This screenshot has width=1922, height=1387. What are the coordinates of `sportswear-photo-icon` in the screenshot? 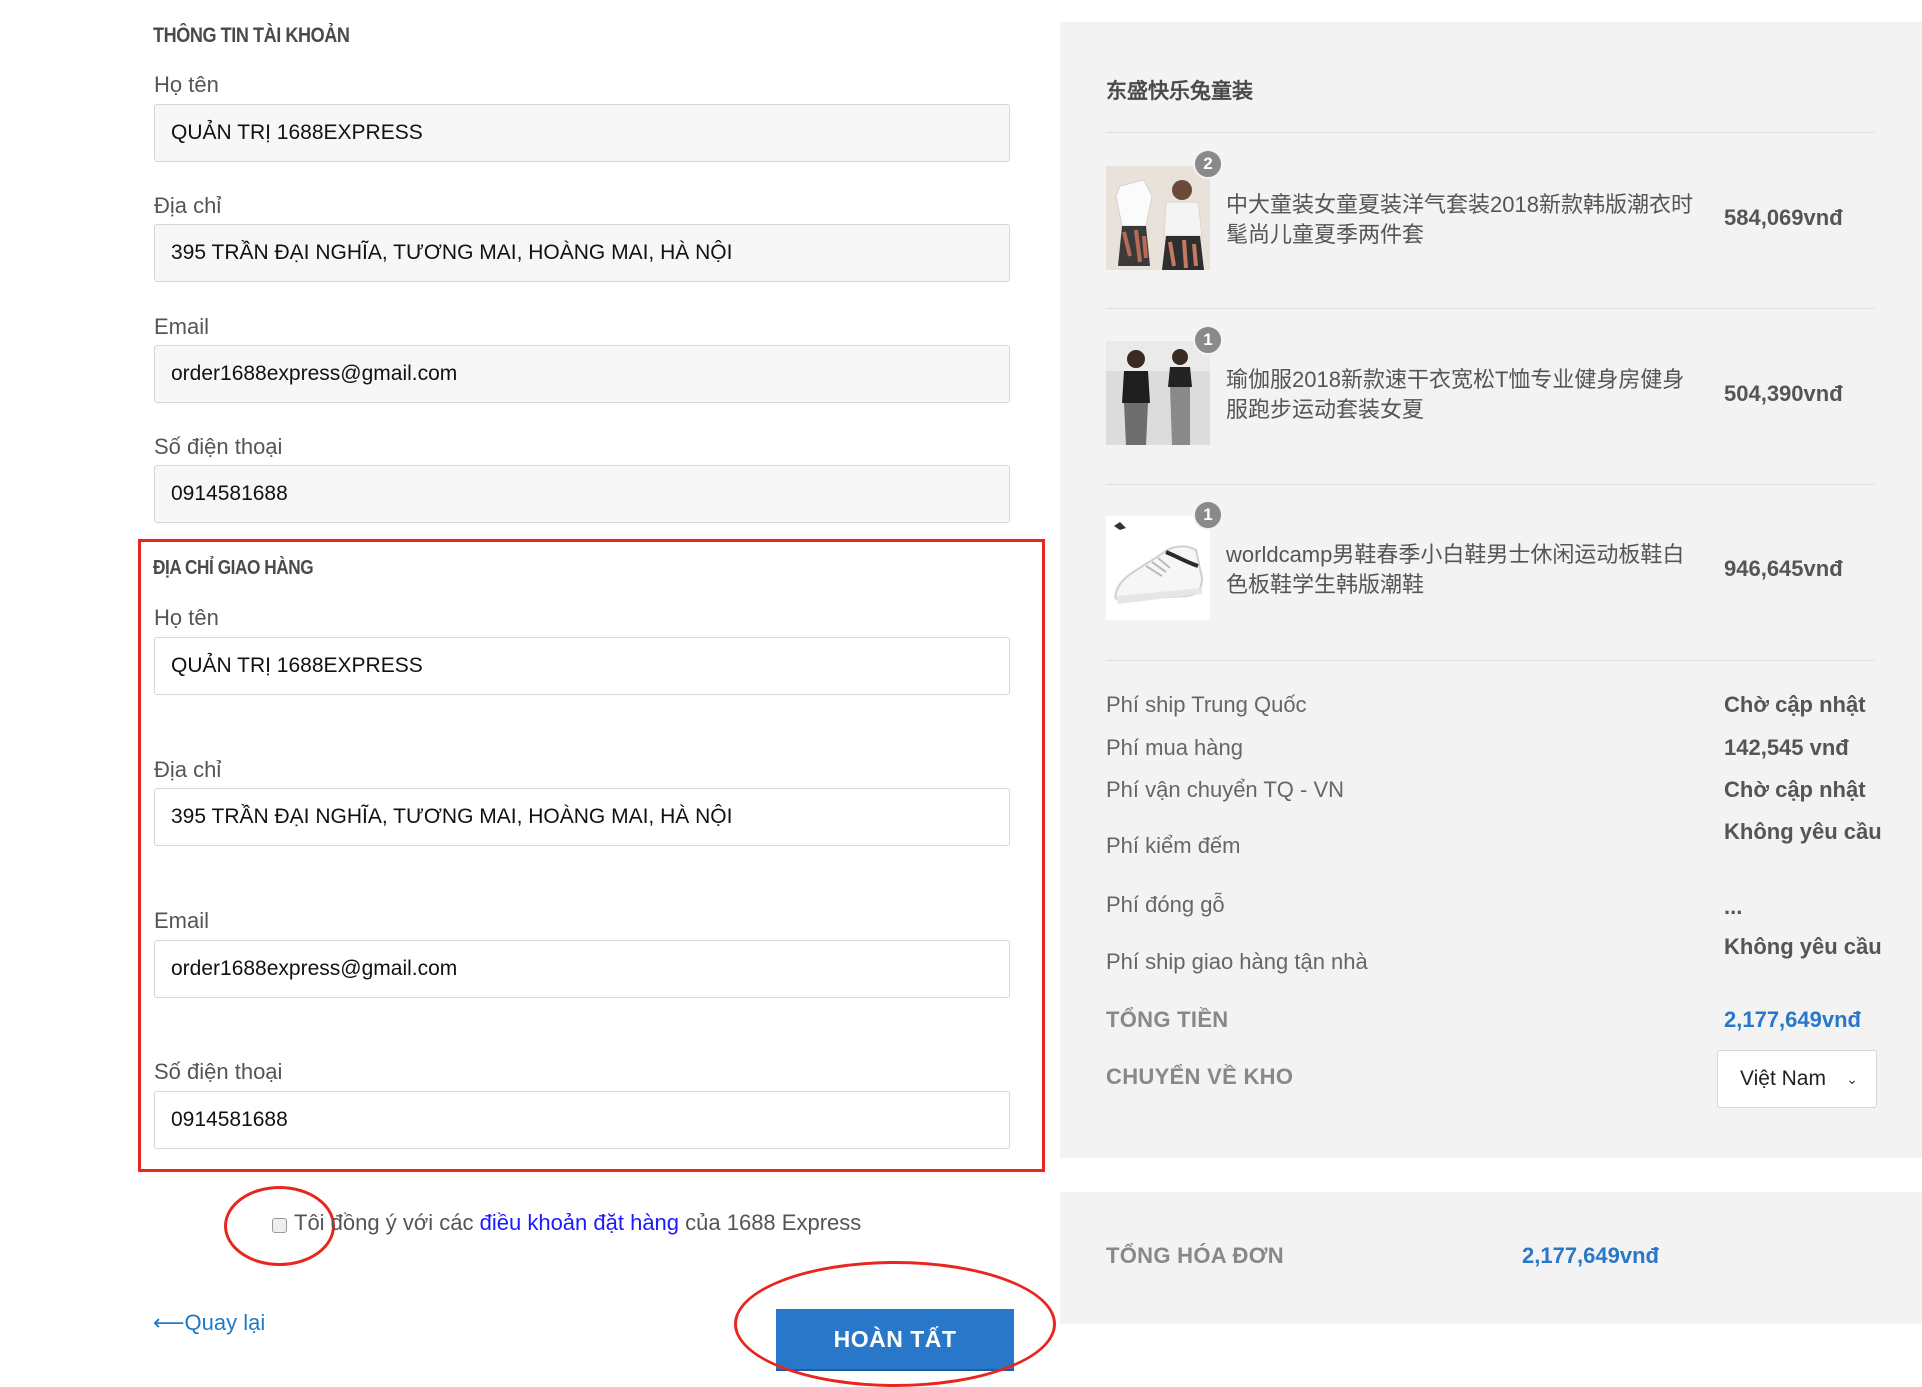 It's located at (1158, 393).